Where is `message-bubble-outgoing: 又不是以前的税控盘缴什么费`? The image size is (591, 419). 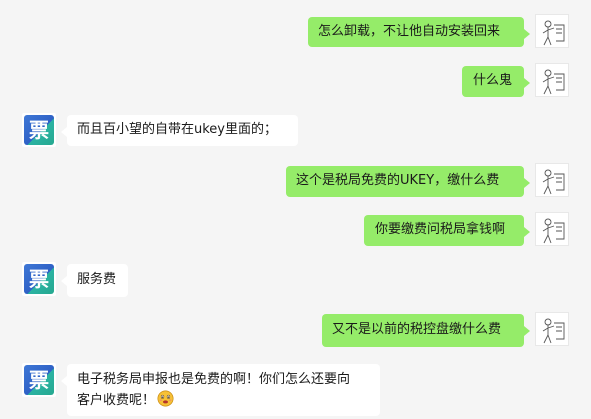
message-bubble-outgoing: 又不是以前的税控盘缴什么费 is located at coordinates (426, 330).